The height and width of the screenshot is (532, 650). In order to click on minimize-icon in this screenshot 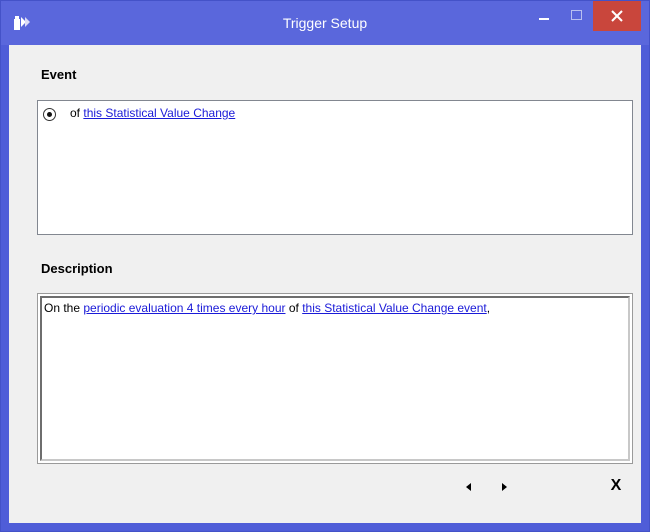, I will do `click(544, 19)`.